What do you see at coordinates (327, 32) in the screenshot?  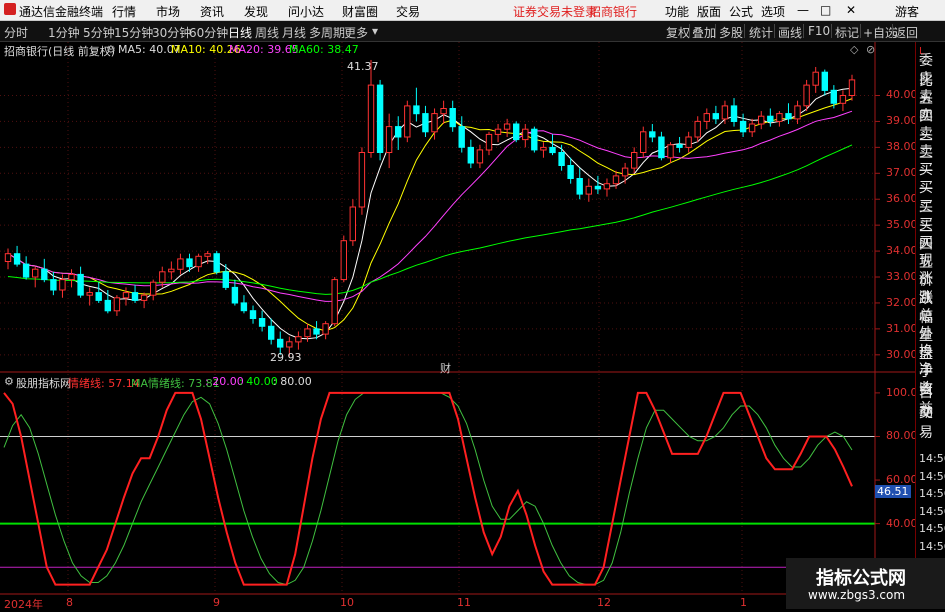 I see `period-multi: 多周期` at bounding box center [327, 32].